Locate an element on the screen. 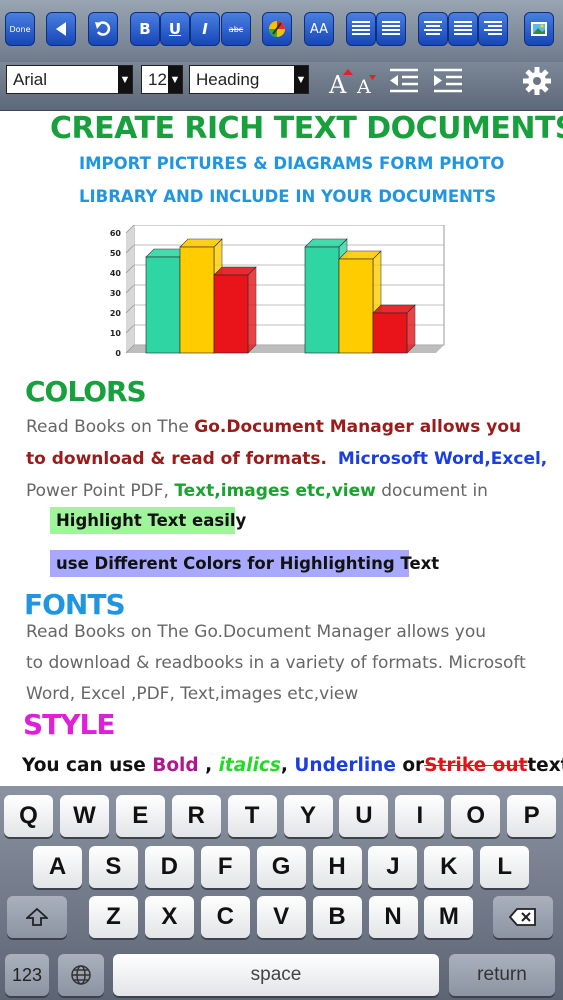 This screenshot has height=1000, width=563. document-title: CREATE RICH TEXT DOCUMENTS is located at coordinates (306, 128).